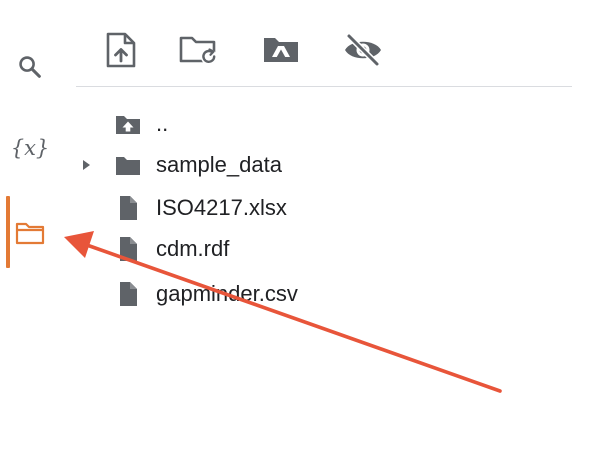  I want to click on file-name: .., so click(162, 123).